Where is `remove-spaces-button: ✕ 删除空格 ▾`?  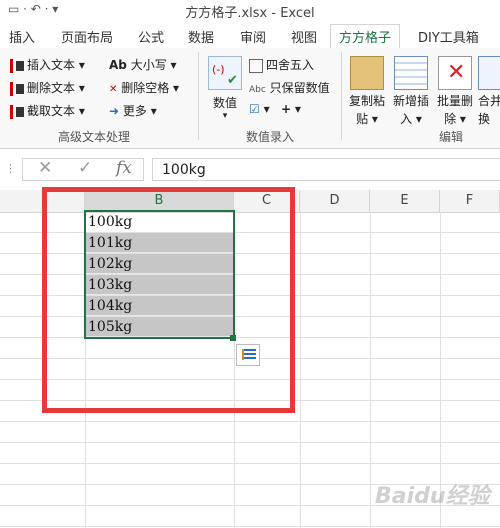 remove-spaces-button: ✕ 删除空格 ▾ is located at coordinates (144, 87).